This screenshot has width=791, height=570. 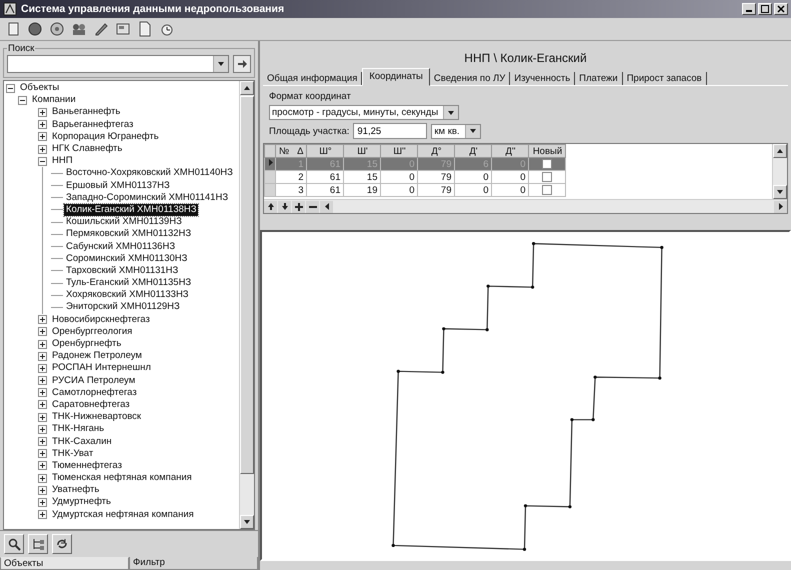 I want to click on tree-item: Тюменнефтегаз, so click(x=87, y=466).